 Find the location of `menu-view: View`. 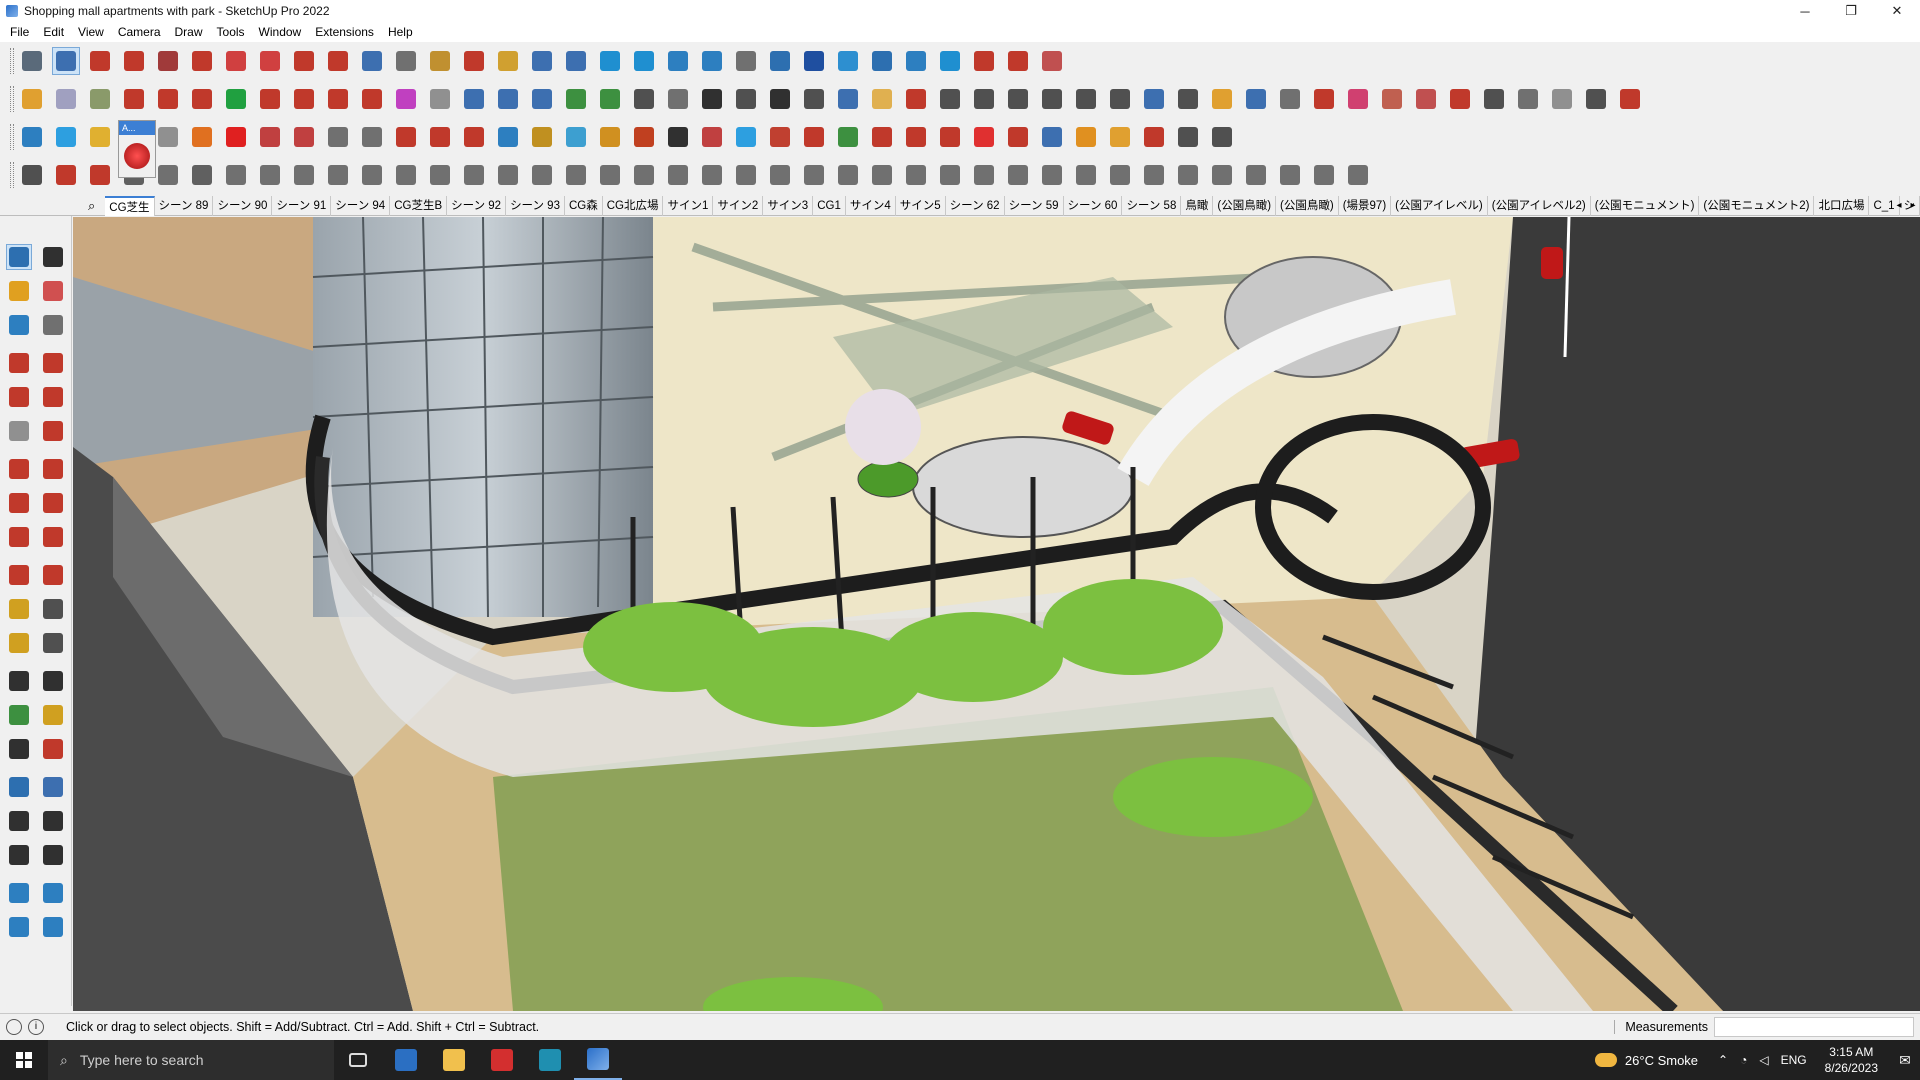

menu-view: View is located at coordinates (91, 32).